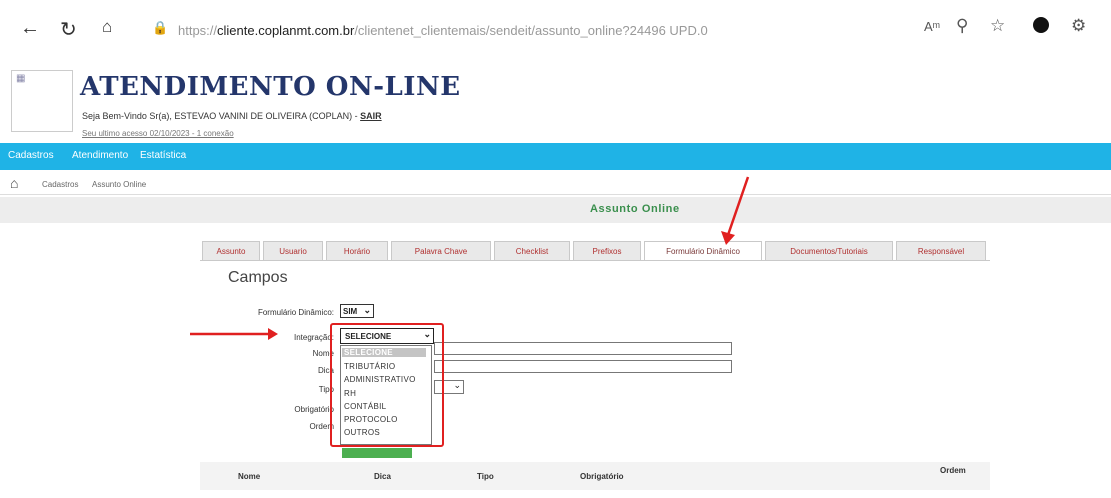  I want to click on formulario-dinamico-select: SIM ⌄, so click(357, 311).